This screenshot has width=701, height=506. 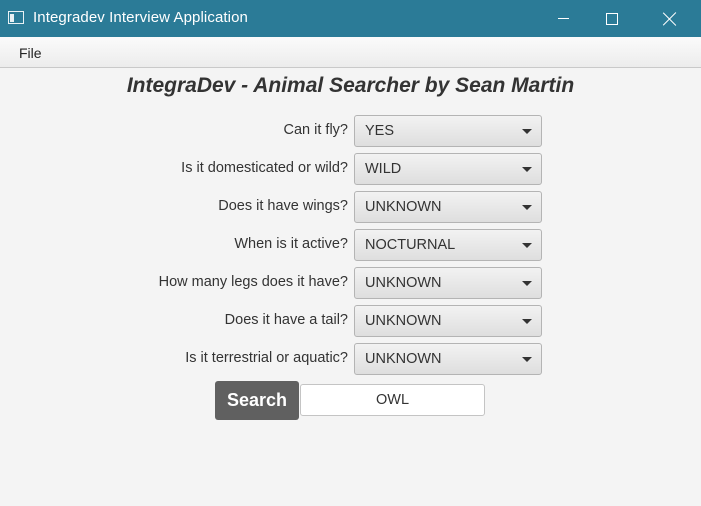 I want to click on minimize-button, so click(x=563, y=18).